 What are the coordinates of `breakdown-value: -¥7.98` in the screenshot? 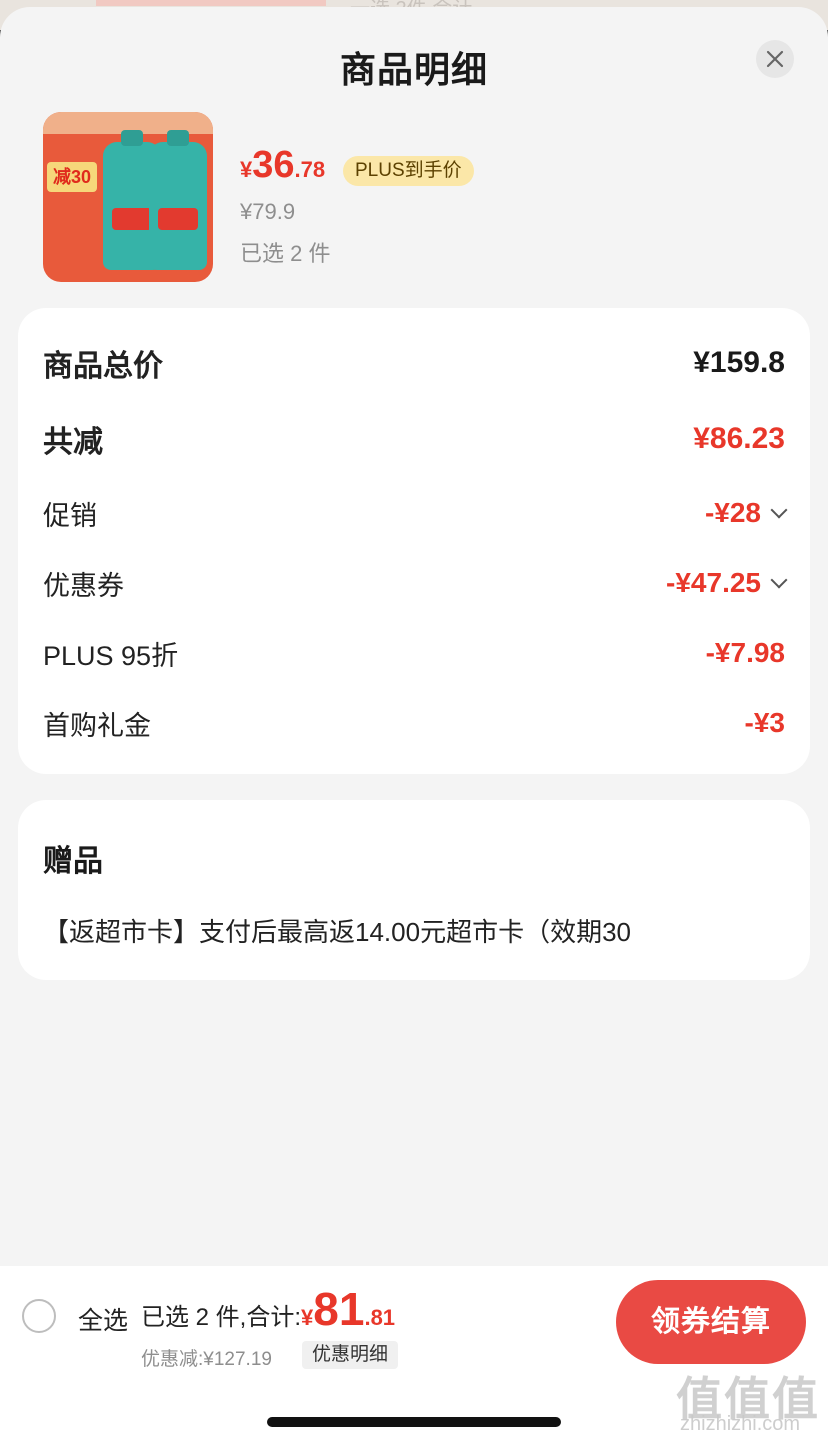 It's located at (745, 652).